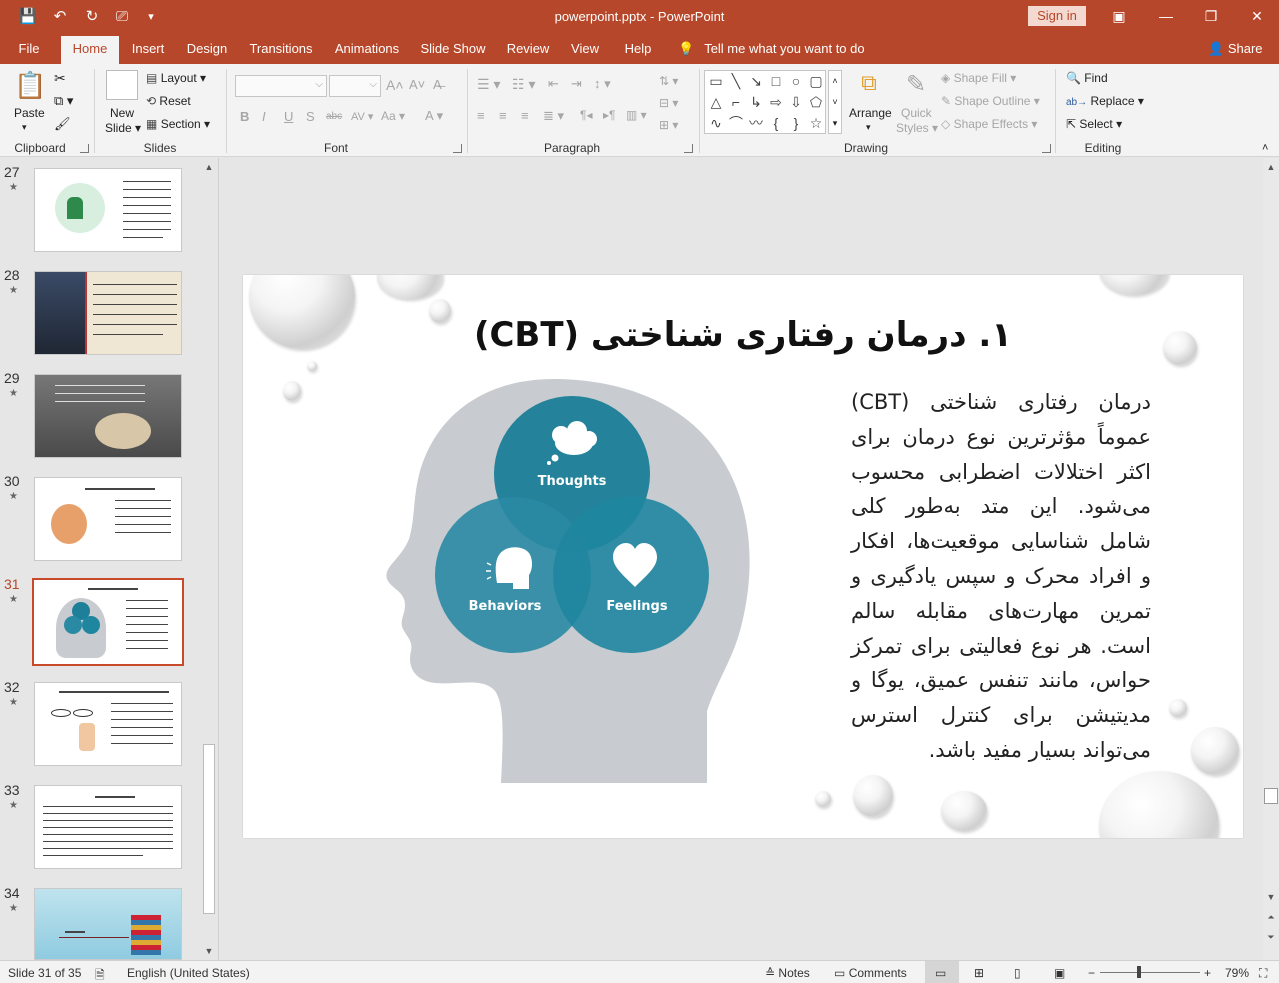 Image resolution: width=1279 pixels, height=983 pixels. What do you see at coordinates (1271, 559) in the screenshot?
I see `slide-scrollbar: ▲ ▼ ⏶ ⏷` at bounding box center [1271, 559].